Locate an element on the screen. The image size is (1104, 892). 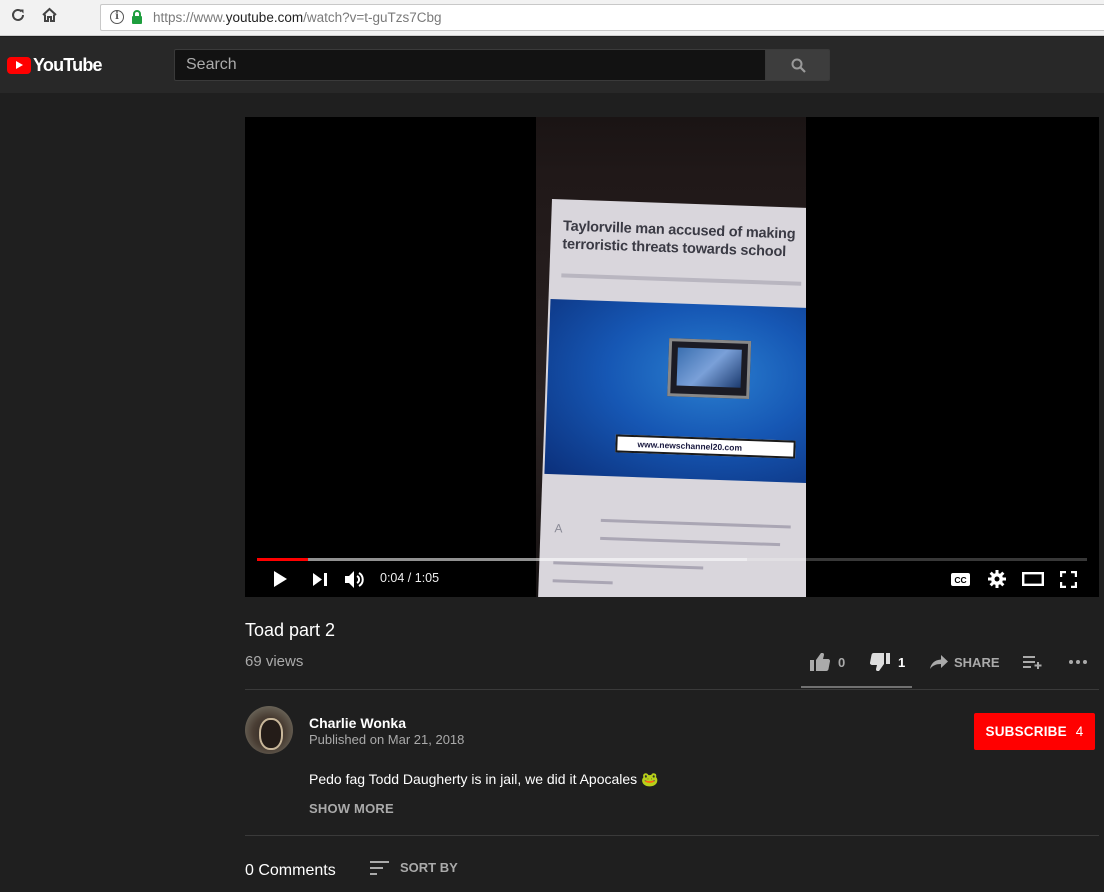
play-icon is located at coordinates (280, 579).